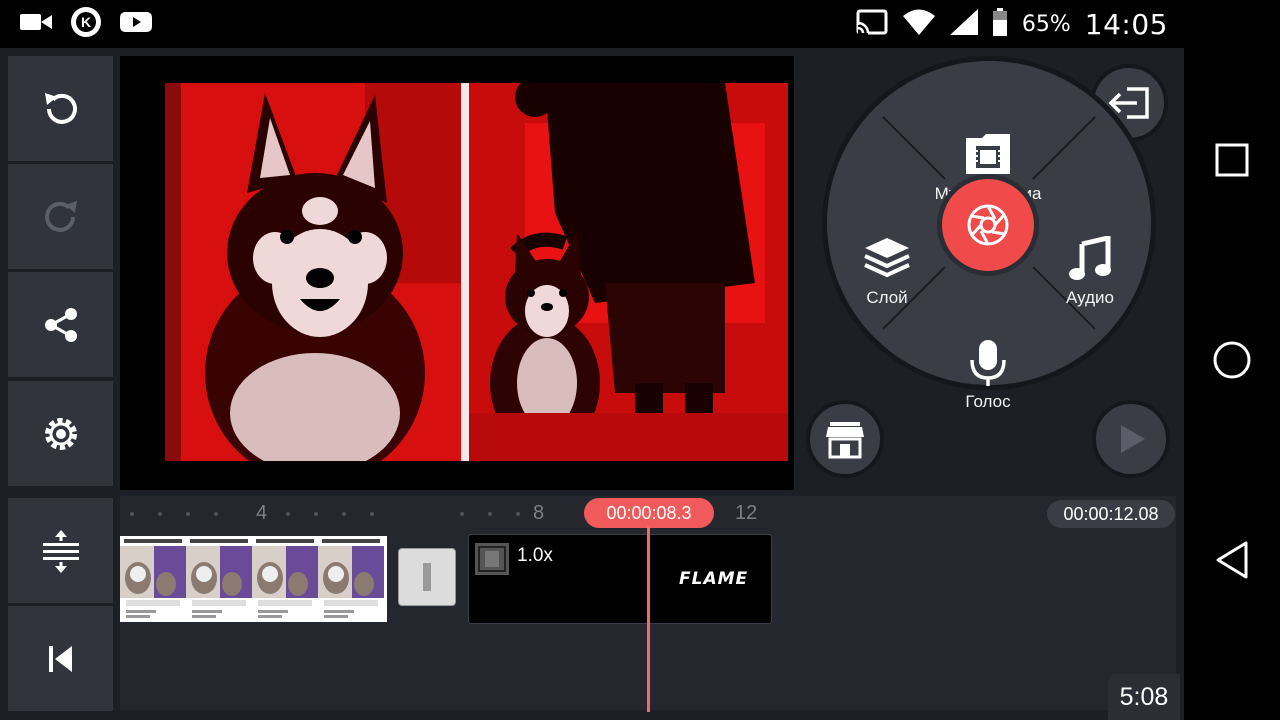  I want to click on share-icon, so click(60, 324).